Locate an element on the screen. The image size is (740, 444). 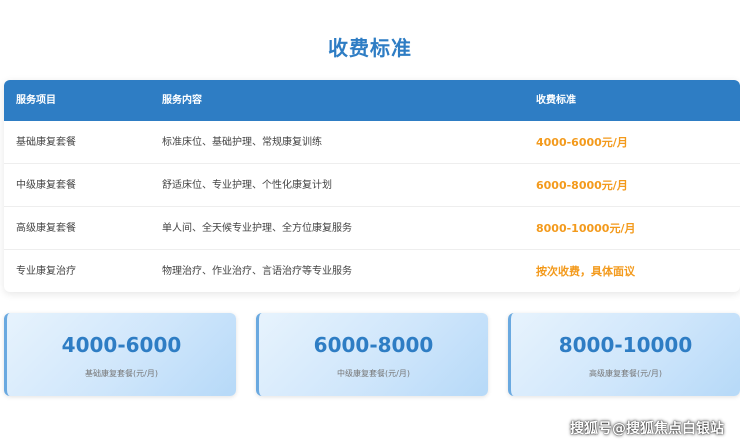
page-title: 收费标准 is located at coordinates (370, 48).